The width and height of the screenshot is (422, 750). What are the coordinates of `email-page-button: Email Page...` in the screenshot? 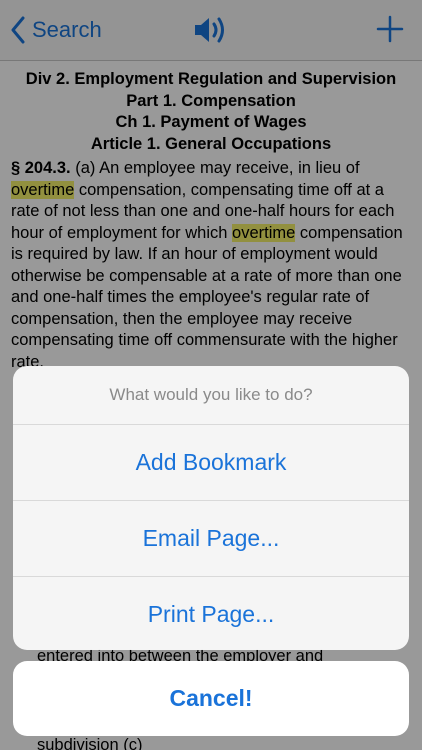 It's located at (211, 539).